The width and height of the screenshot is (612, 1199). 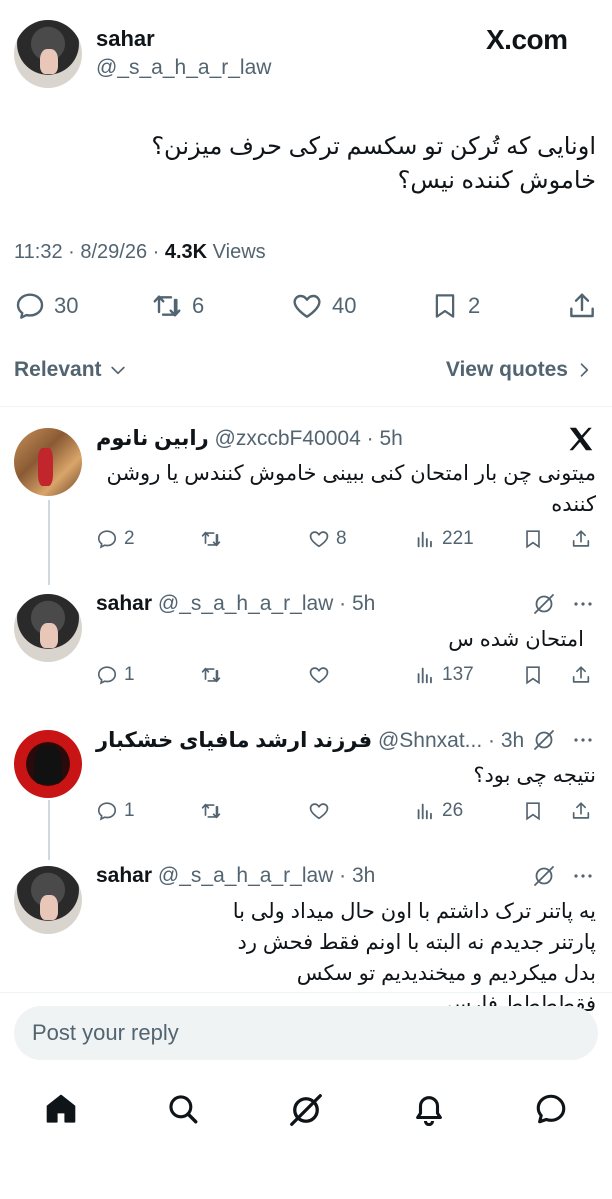 I want to click on repost-icon, so click(x=211, y=539).